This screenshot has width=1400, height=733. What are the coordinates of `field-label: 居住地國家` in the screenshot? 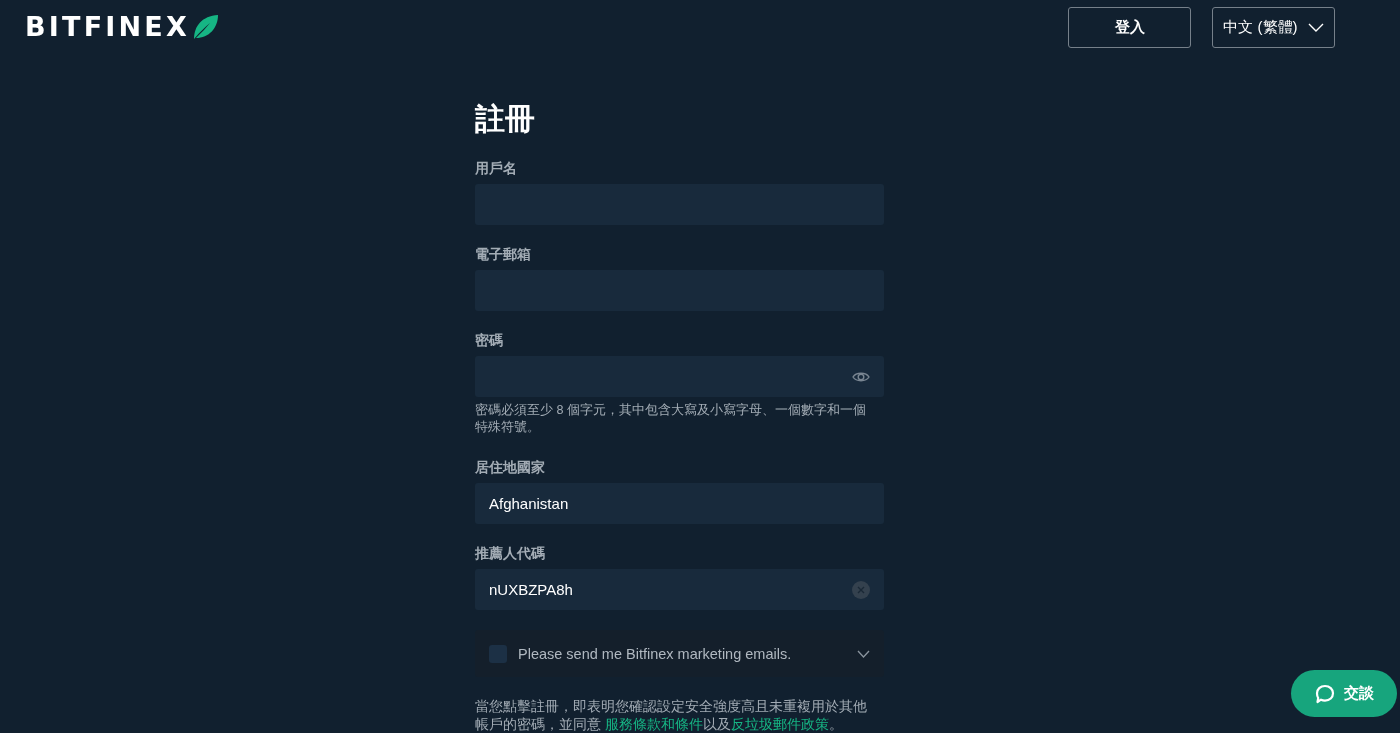 It's located at (510, 467).